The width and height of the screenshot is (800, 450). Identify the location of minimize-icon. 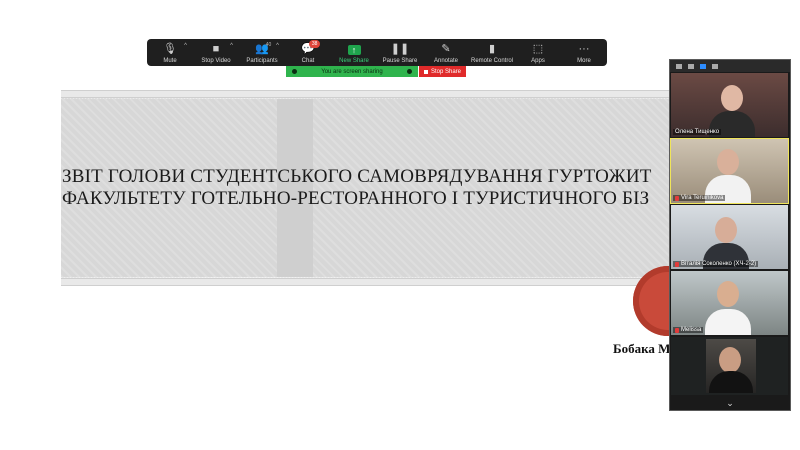
(679, 66).